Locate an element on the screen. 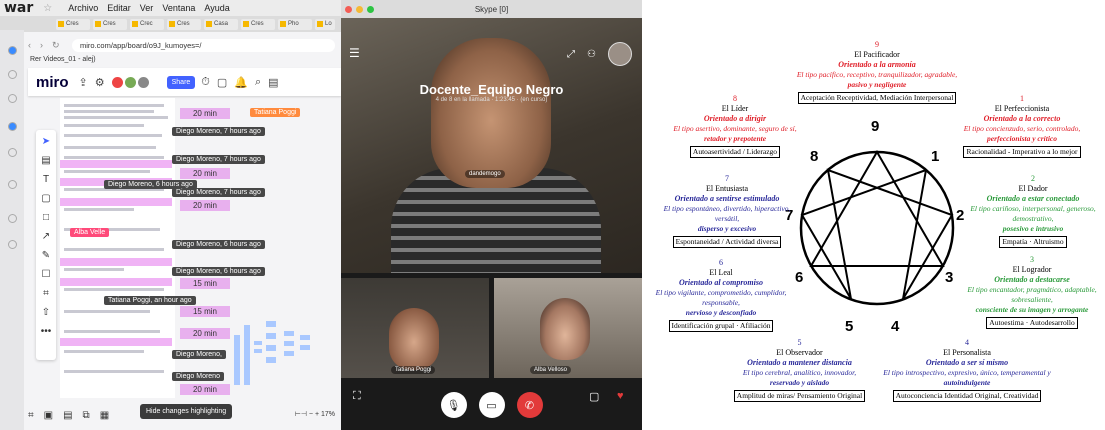 The height and width of the screenshot is (430, 1105). type-name: El Dador is located at coordinates (1033, 188).